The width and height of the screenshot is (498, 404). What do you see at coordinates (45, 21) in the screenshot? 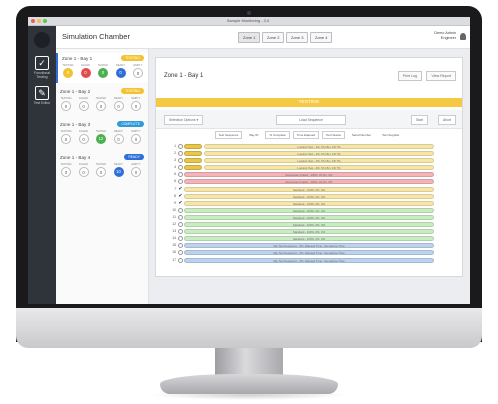
I see `maximize-window-button` at bounding box center [45, 21].